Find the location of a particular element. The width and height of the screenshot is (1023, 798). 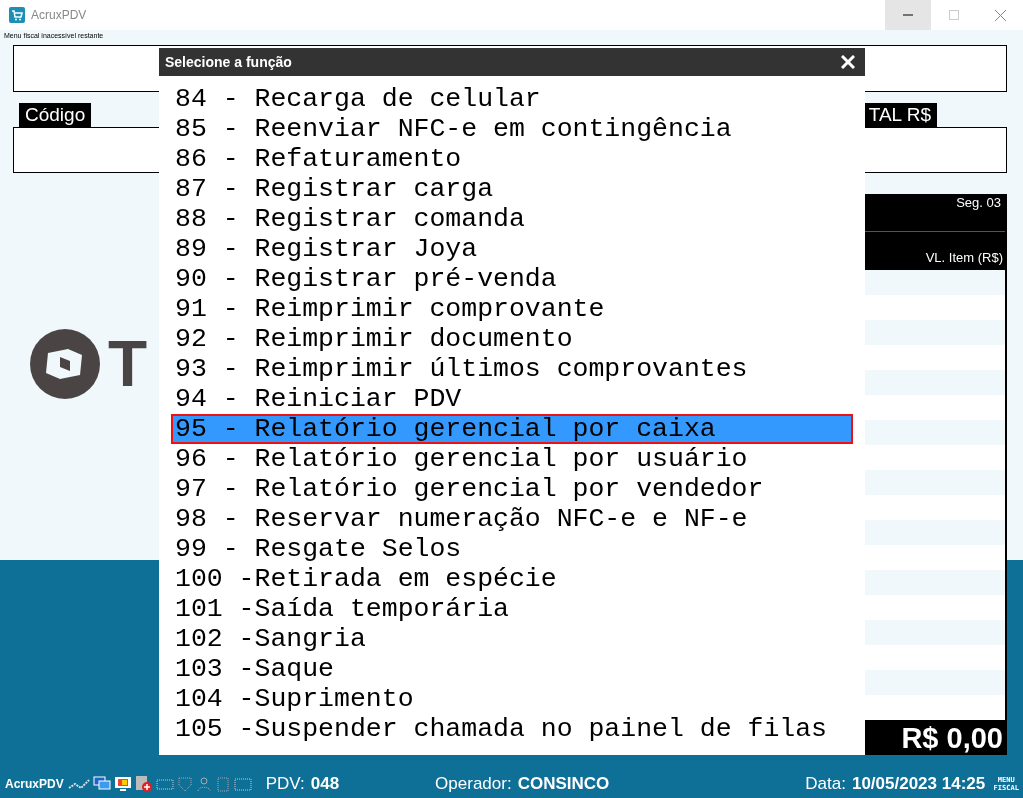

maximize-icon is located at coordinates (954, 15).